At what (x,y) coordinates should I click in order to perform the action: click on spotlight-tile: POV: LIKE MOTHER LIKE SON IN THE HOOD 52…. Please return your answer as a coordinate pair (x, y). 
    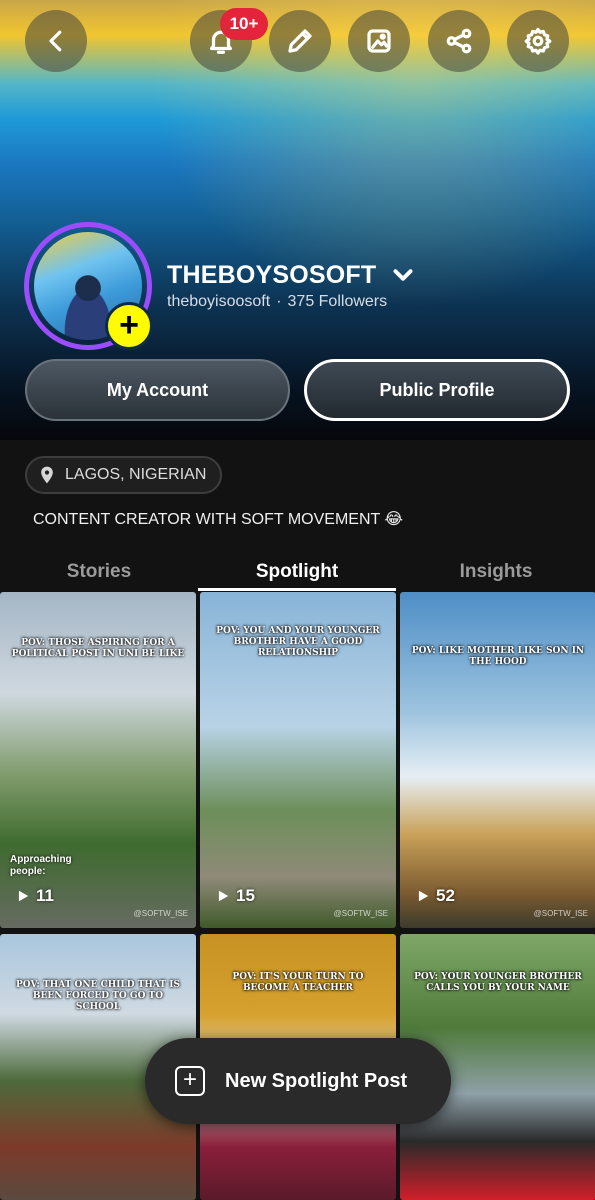
    Looking at the image, I should click on (497, 760).